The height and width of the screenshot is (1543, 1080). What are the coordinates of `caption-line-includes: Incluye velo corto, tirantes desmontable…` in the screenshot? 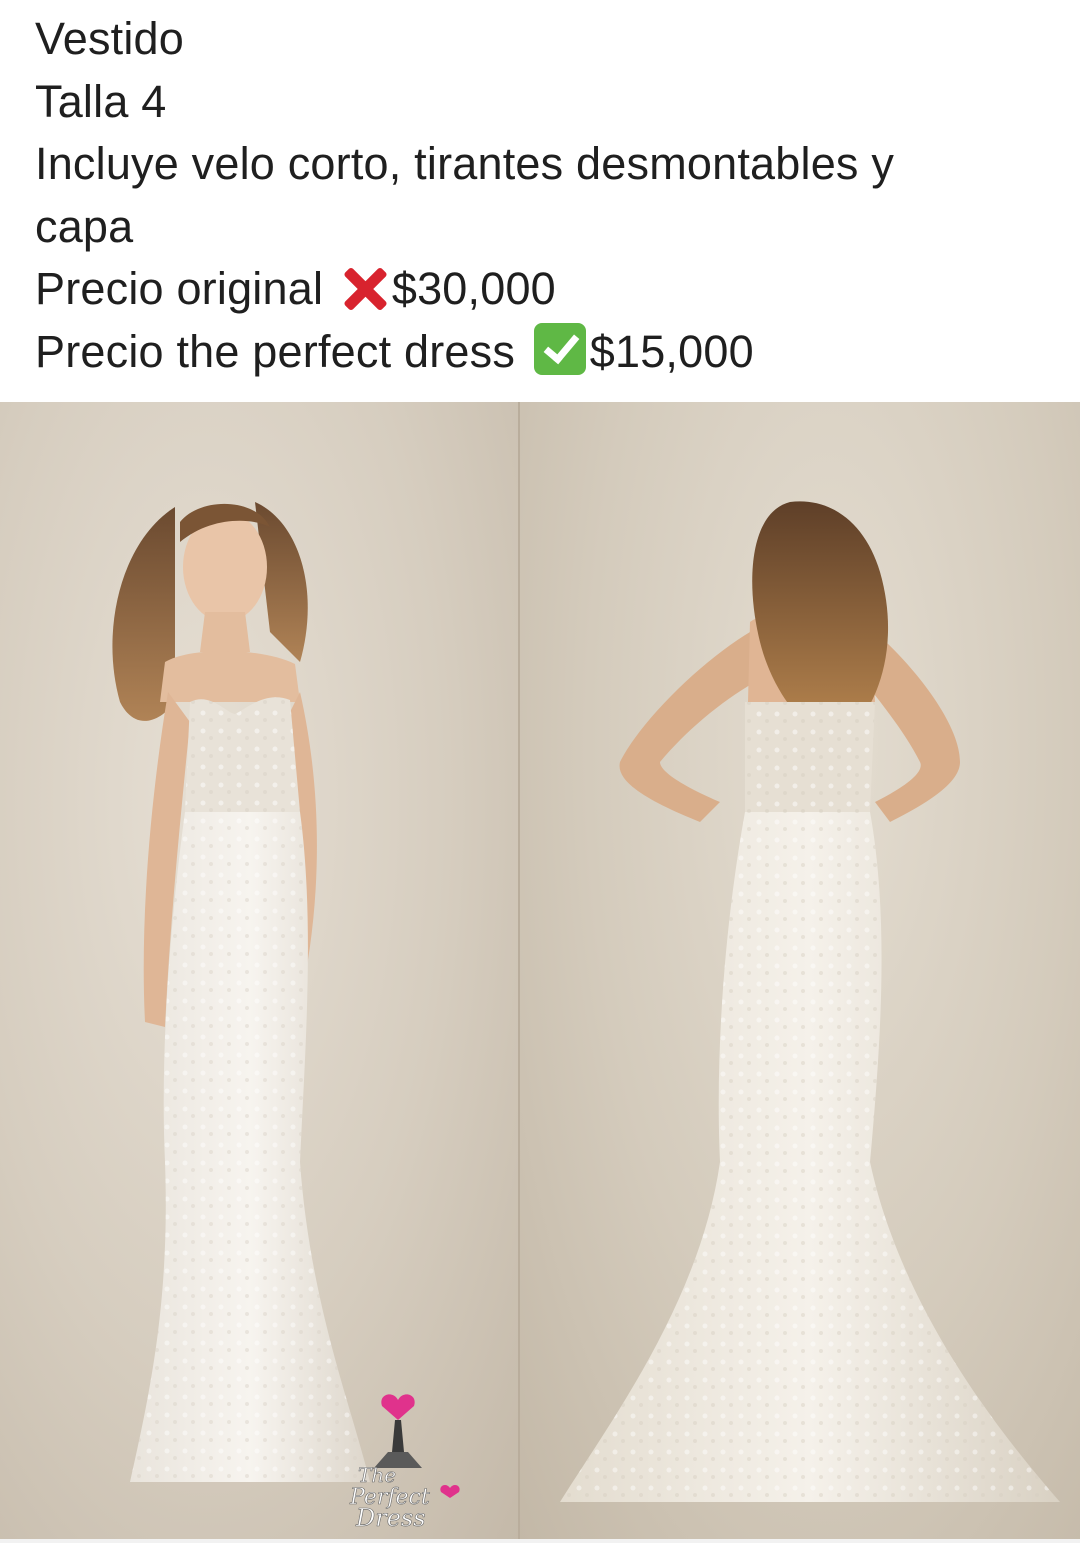 It's located at (465, 163).